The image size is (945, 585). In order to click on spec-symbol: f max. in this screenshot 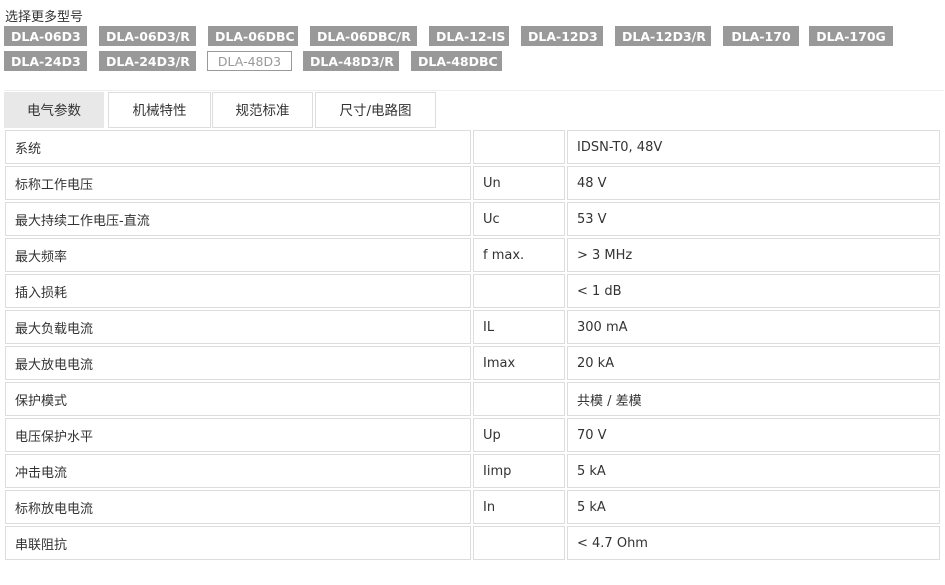, I will do `click(519, 255)`.